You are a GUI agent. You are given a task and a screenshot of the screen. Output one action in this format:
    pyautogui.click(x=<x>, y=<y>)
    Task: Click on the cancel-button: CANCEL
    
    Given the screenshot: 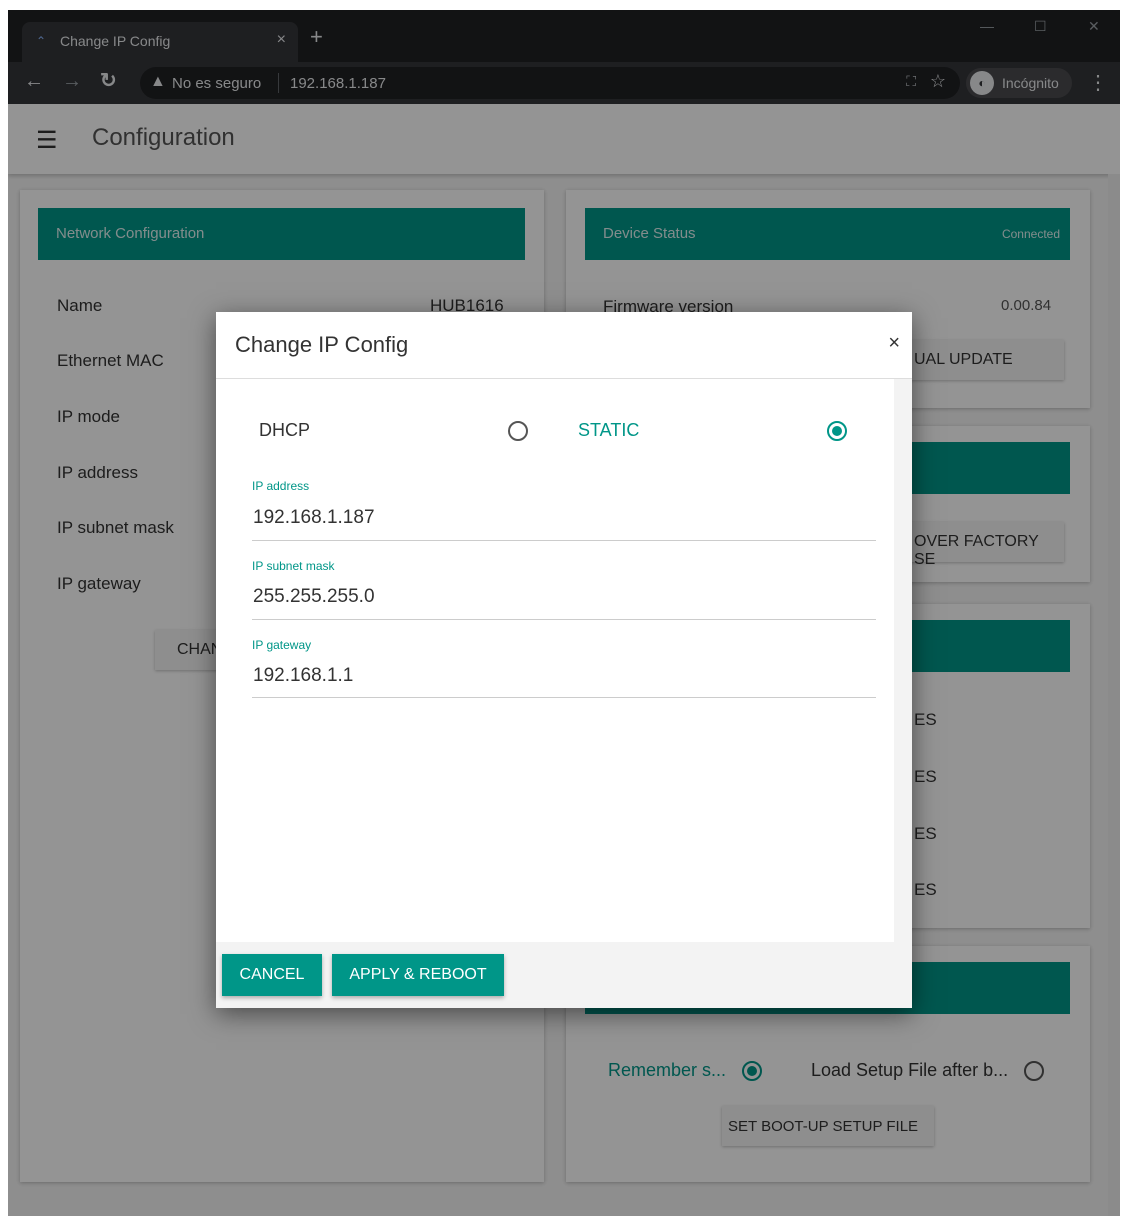 What is the action you would take?
    pyautogui.click(x=272, y=975)
    